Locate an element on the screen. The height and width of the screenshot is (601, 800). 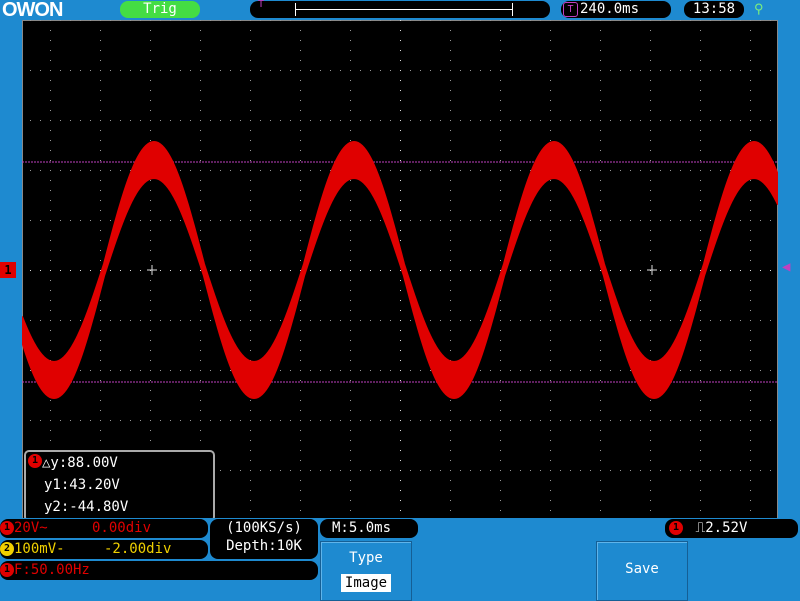
ch1-info: 1 20V~ 0.00div is located at coordinates (104, 528).